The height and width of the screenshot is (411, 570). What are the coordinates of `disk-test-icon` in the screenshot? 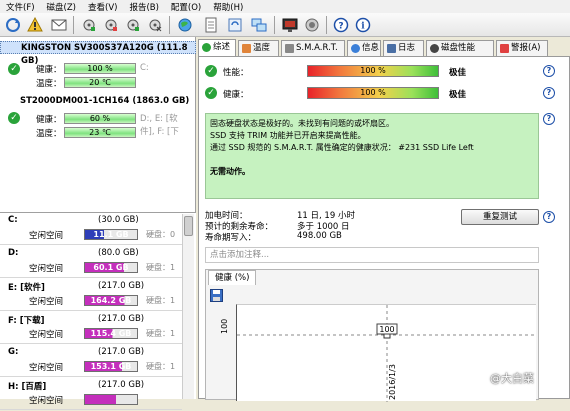 It's located at (89, 25).